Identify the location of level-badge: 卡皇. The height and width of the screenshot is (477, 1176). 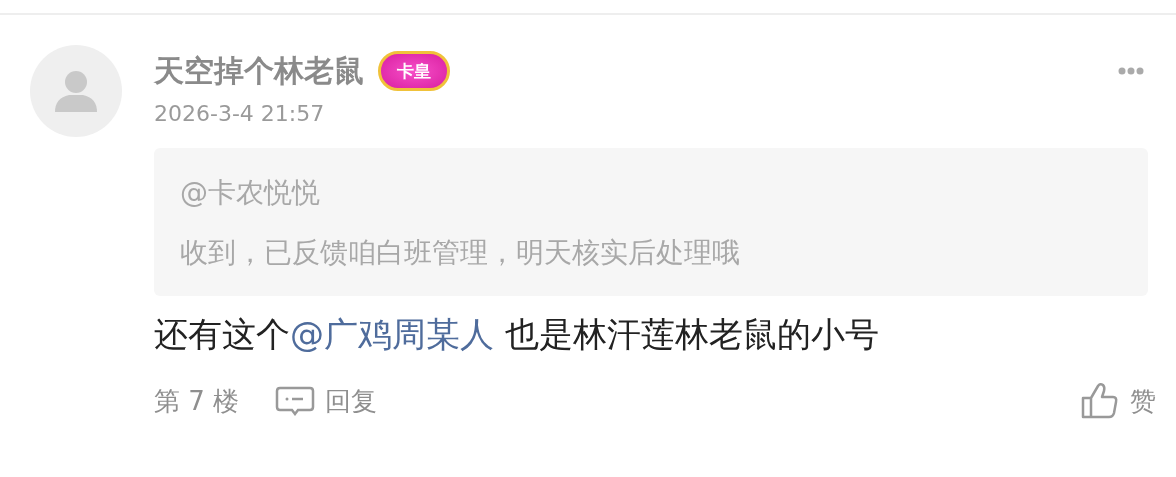
(414, 71).